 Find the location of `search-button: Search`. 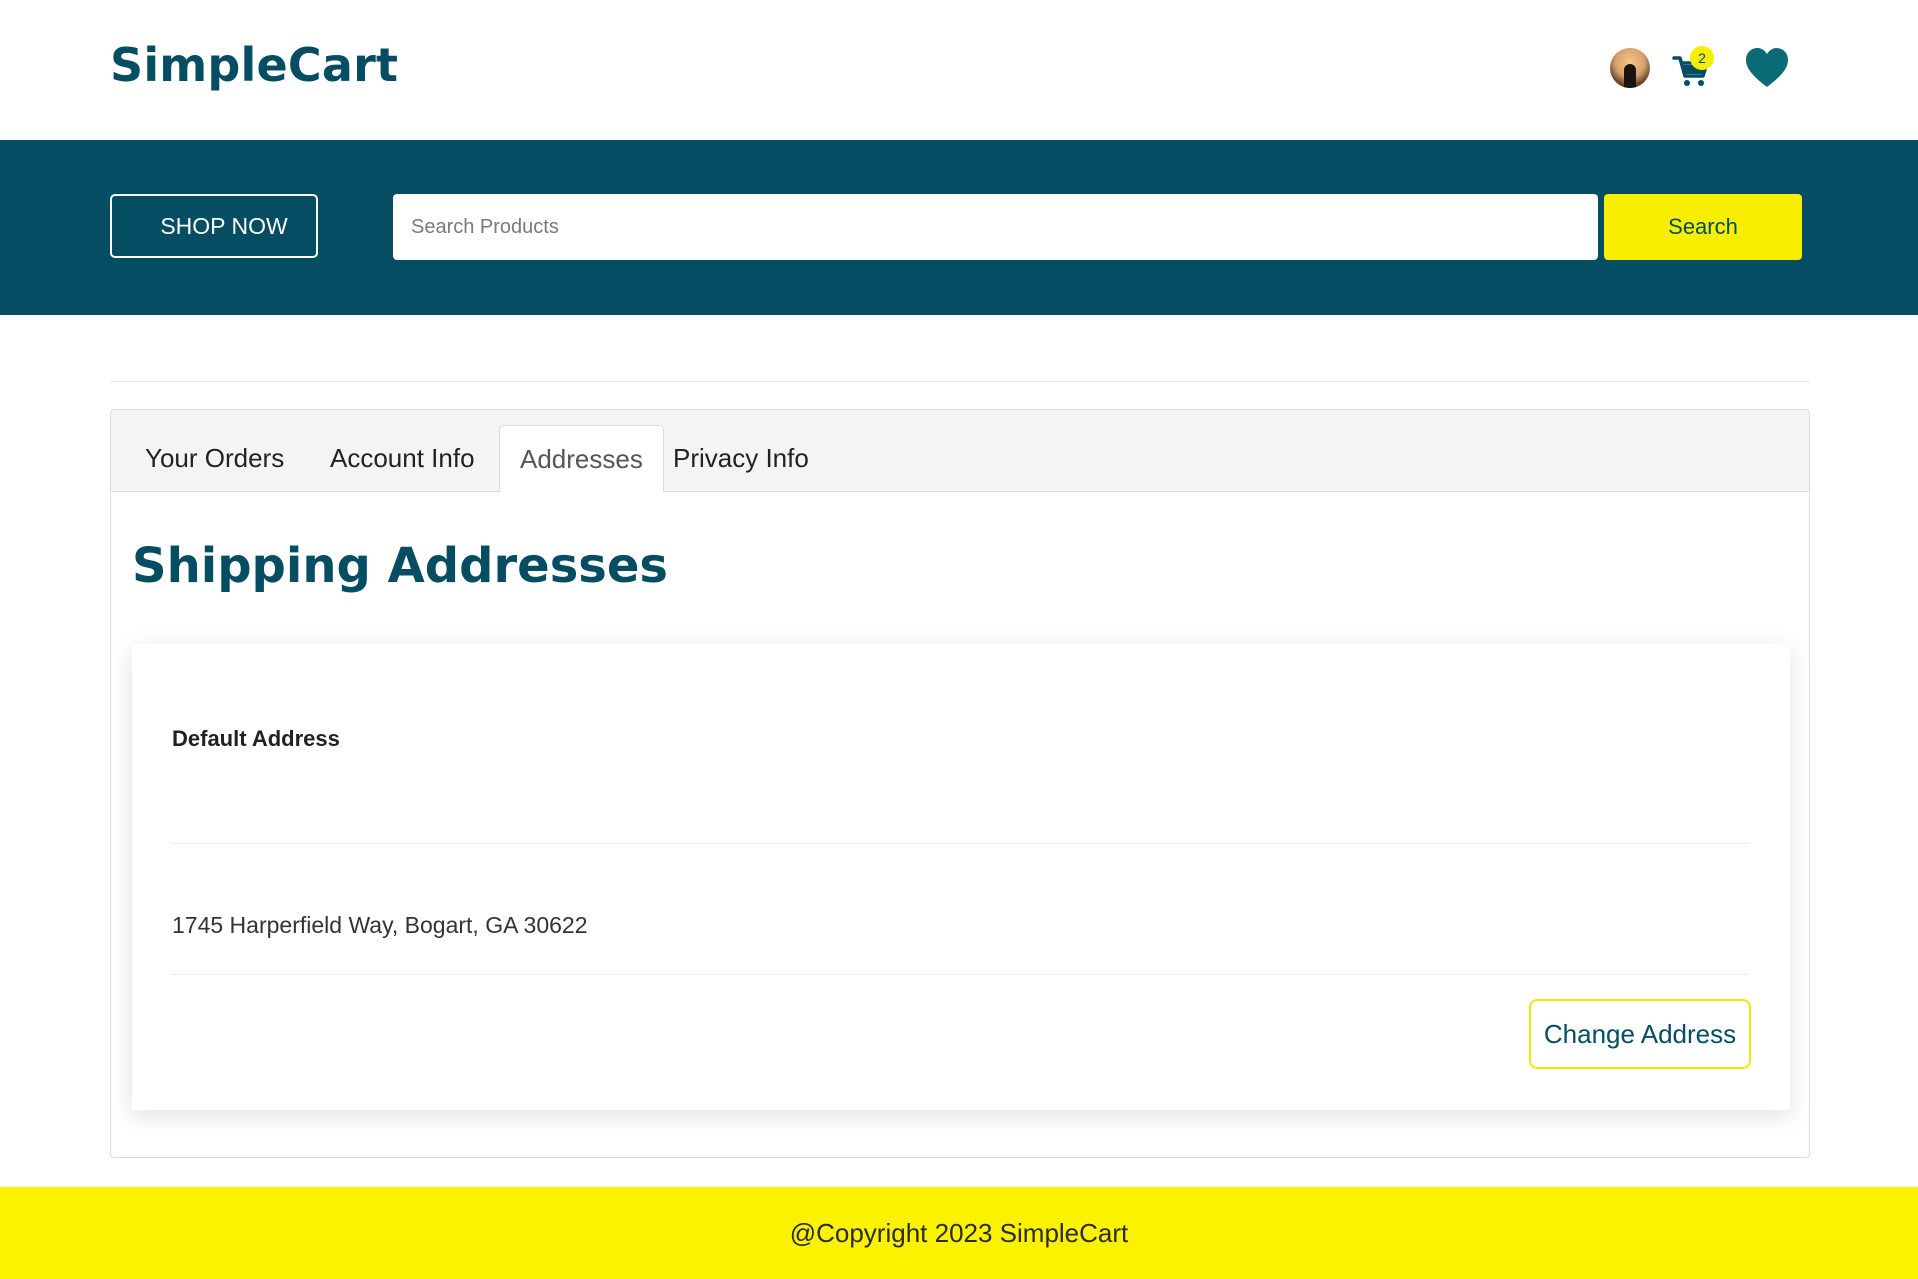

search-button: Search is located at coordinates (1703, 227).